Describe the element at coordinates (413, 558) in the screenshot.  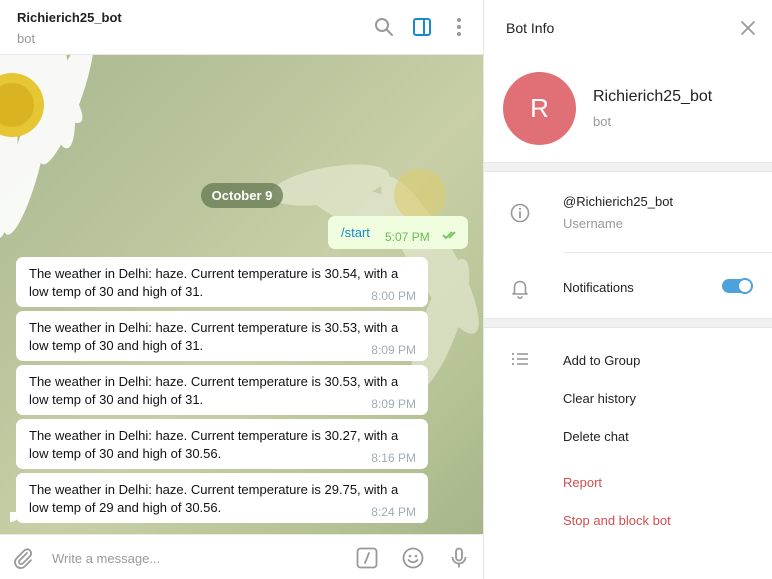
I see `emoji-icon` at that location.